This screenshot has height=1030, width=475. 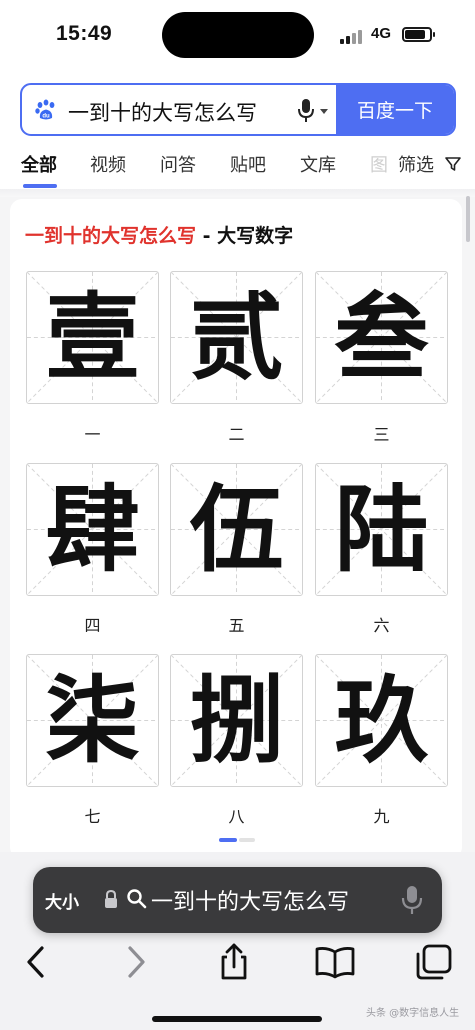 I want to click on status-bar: 15:49 4G, so click(x=237, y=36).